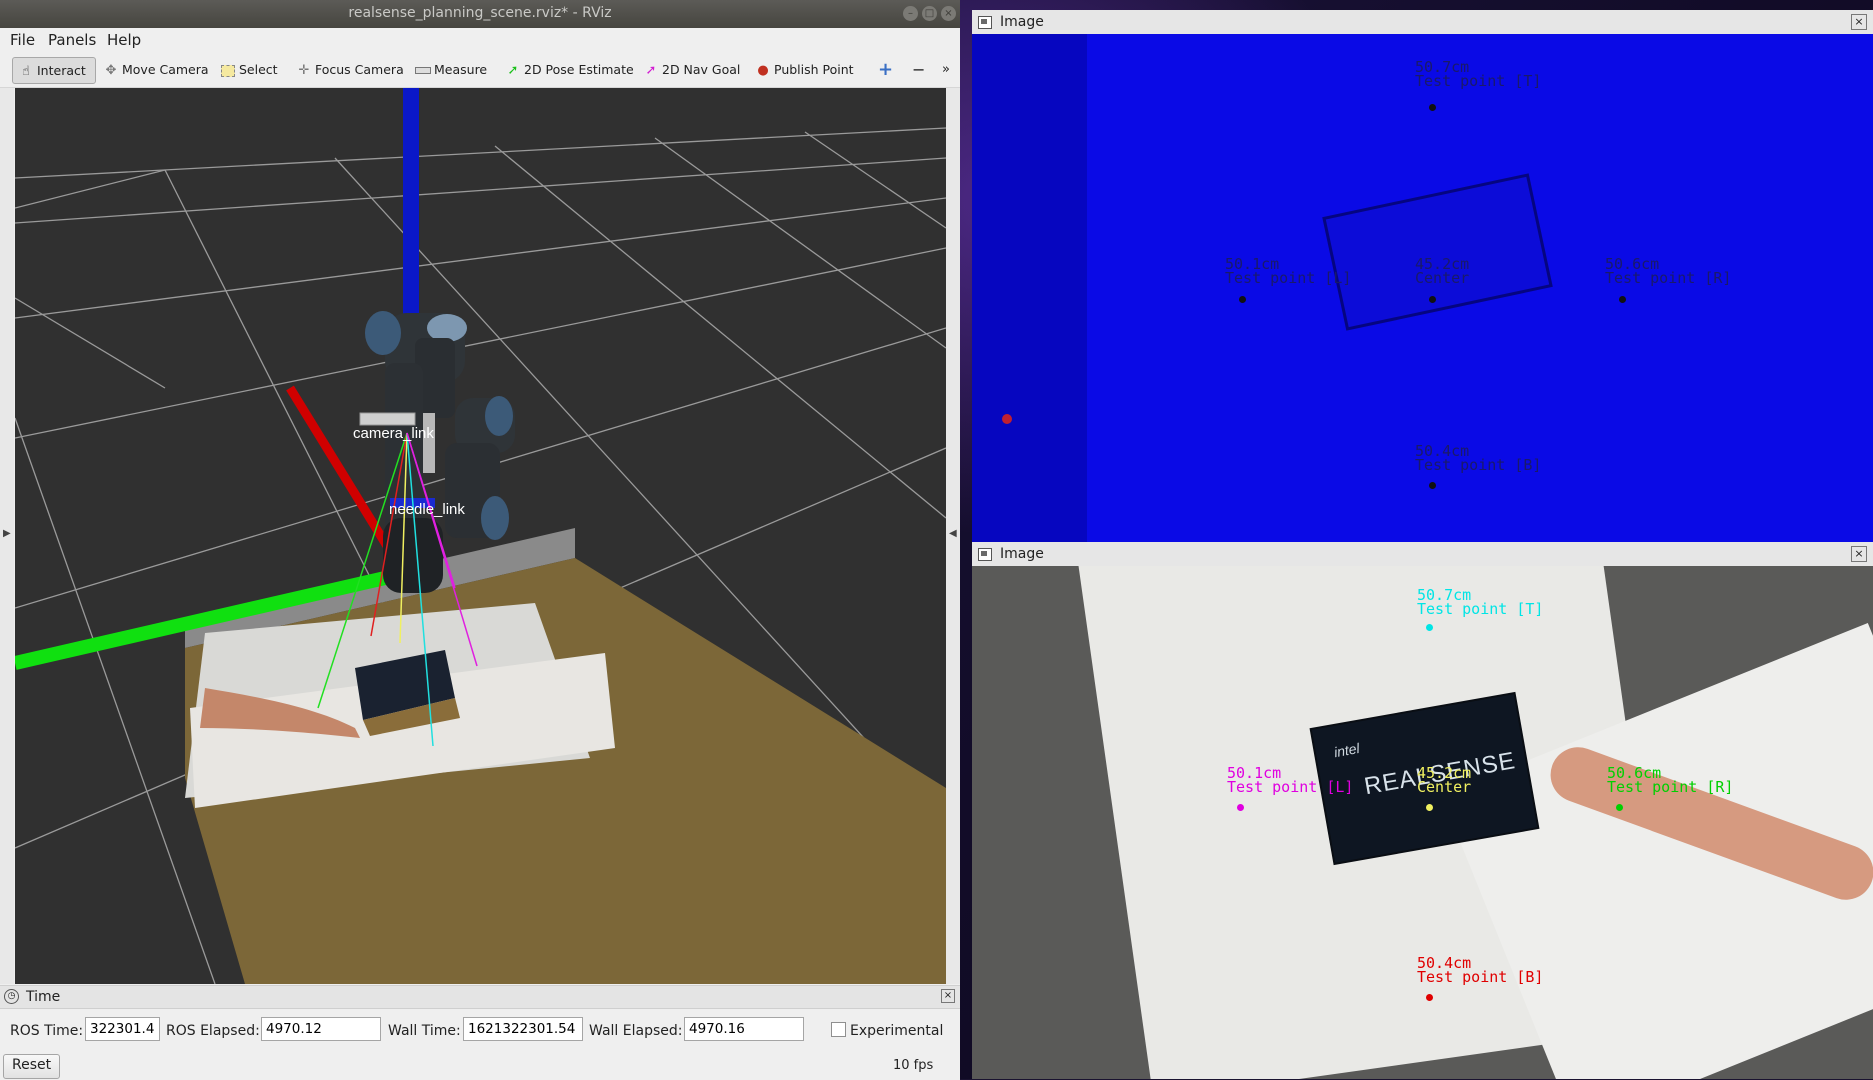 The height and width of the screenshot is (1080, 1873). Describe the element at coordinates (111, 70) in the screenshot. I see `move-camera-icon: ✥` at that location.